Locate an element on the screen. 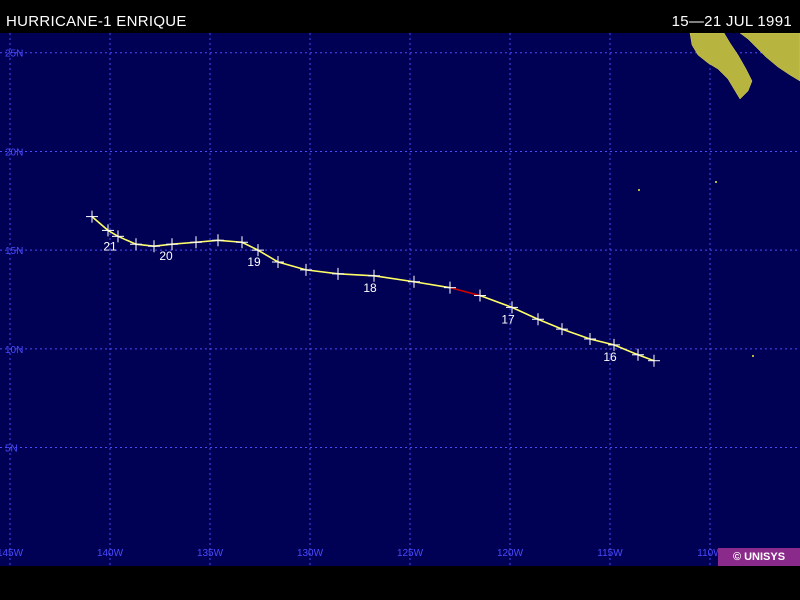 This screenshot has height=600, width=800. latitude-label: 15N is located at coordinates (14, 251).